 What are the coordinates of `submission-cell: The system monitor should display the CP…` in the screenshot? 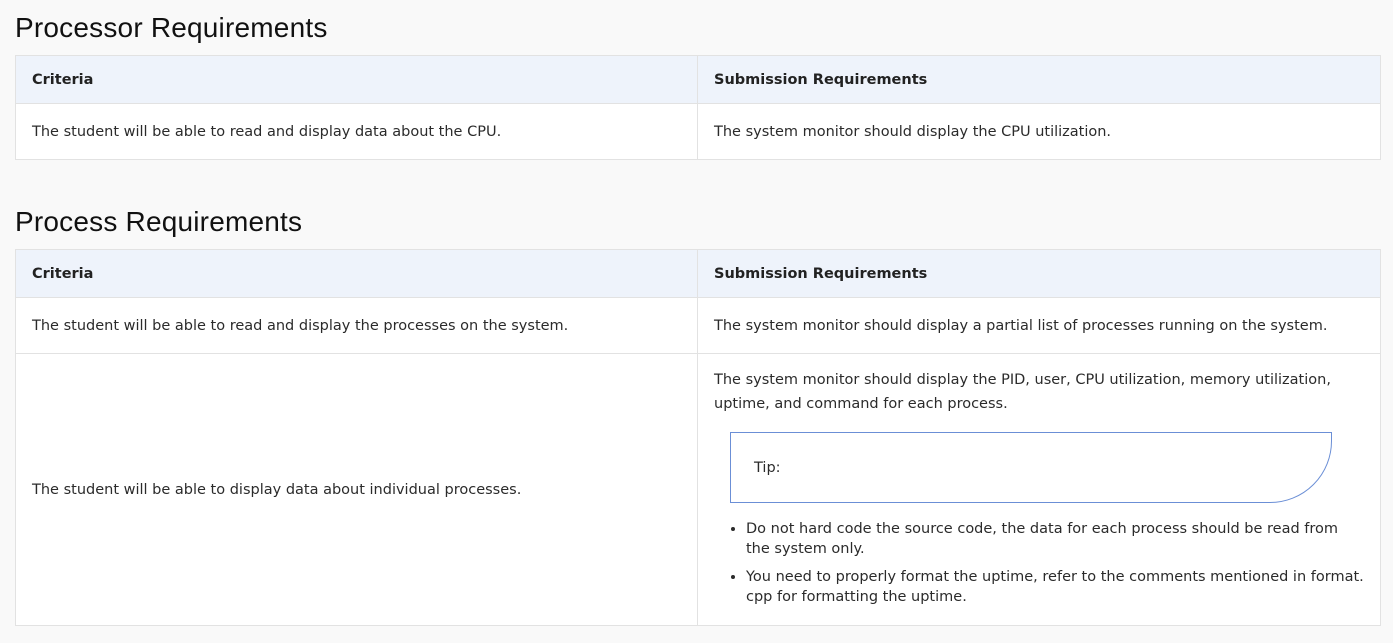 It's located at (1039, 131).